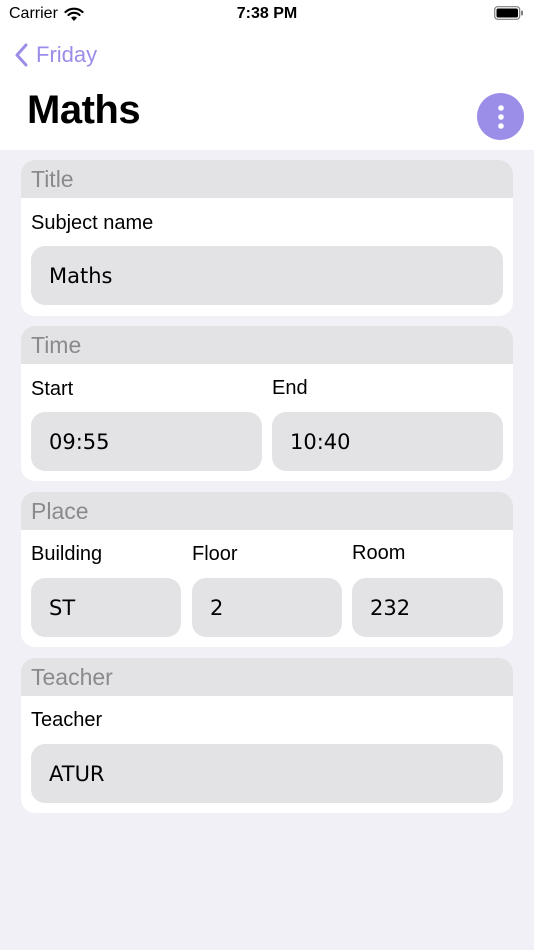 This screenshot has width=534, height=950. What do you see at coordinates (387, 441) in the screenshot?
I see `end-time-field: 10:40` at bounding box center [387, 441].